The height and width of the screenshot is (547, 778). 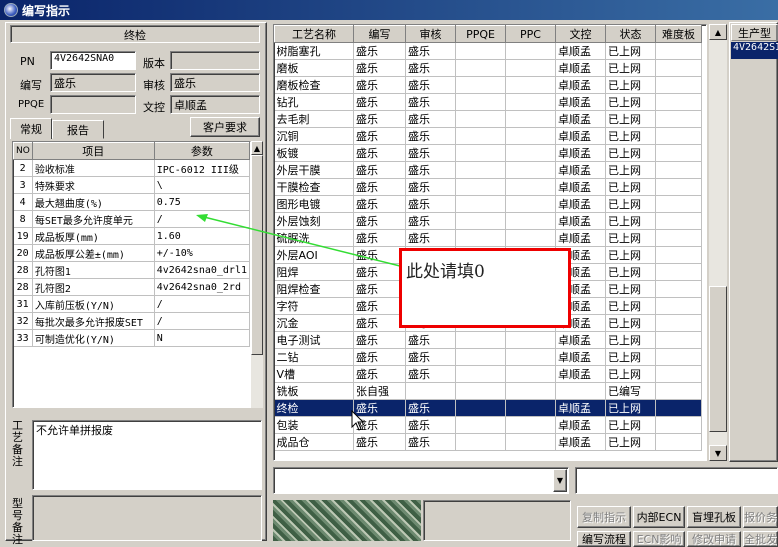 I want to click on mouse-cursor-icon, so click(x=358, y=420).